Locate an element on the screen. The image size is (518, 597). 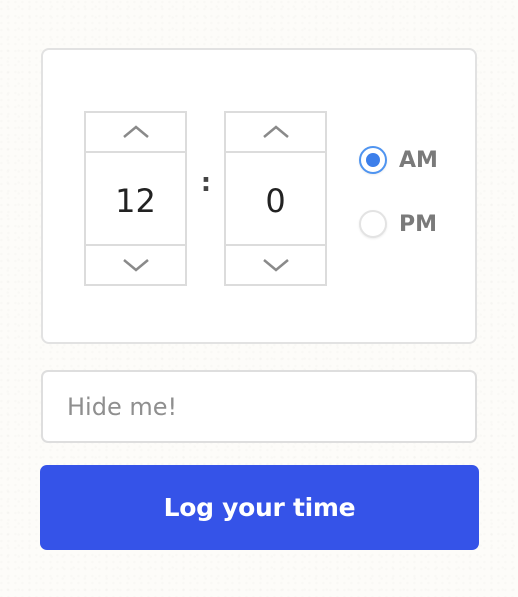
hide-me-input is located at coordinates (259, 406).